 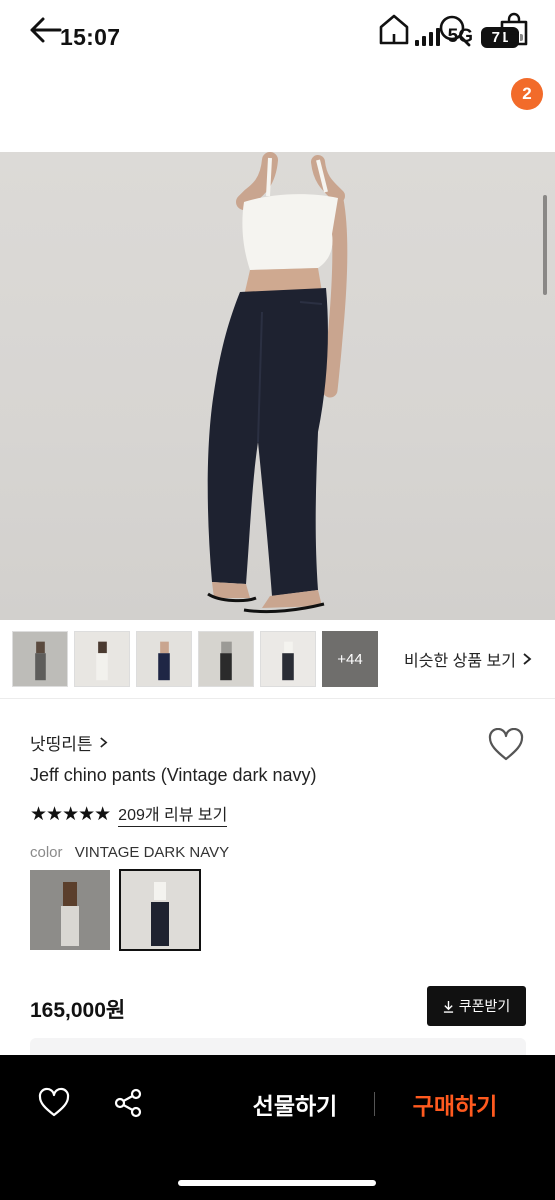 I want to click on bar-separator, so click(x=374, y=1104).